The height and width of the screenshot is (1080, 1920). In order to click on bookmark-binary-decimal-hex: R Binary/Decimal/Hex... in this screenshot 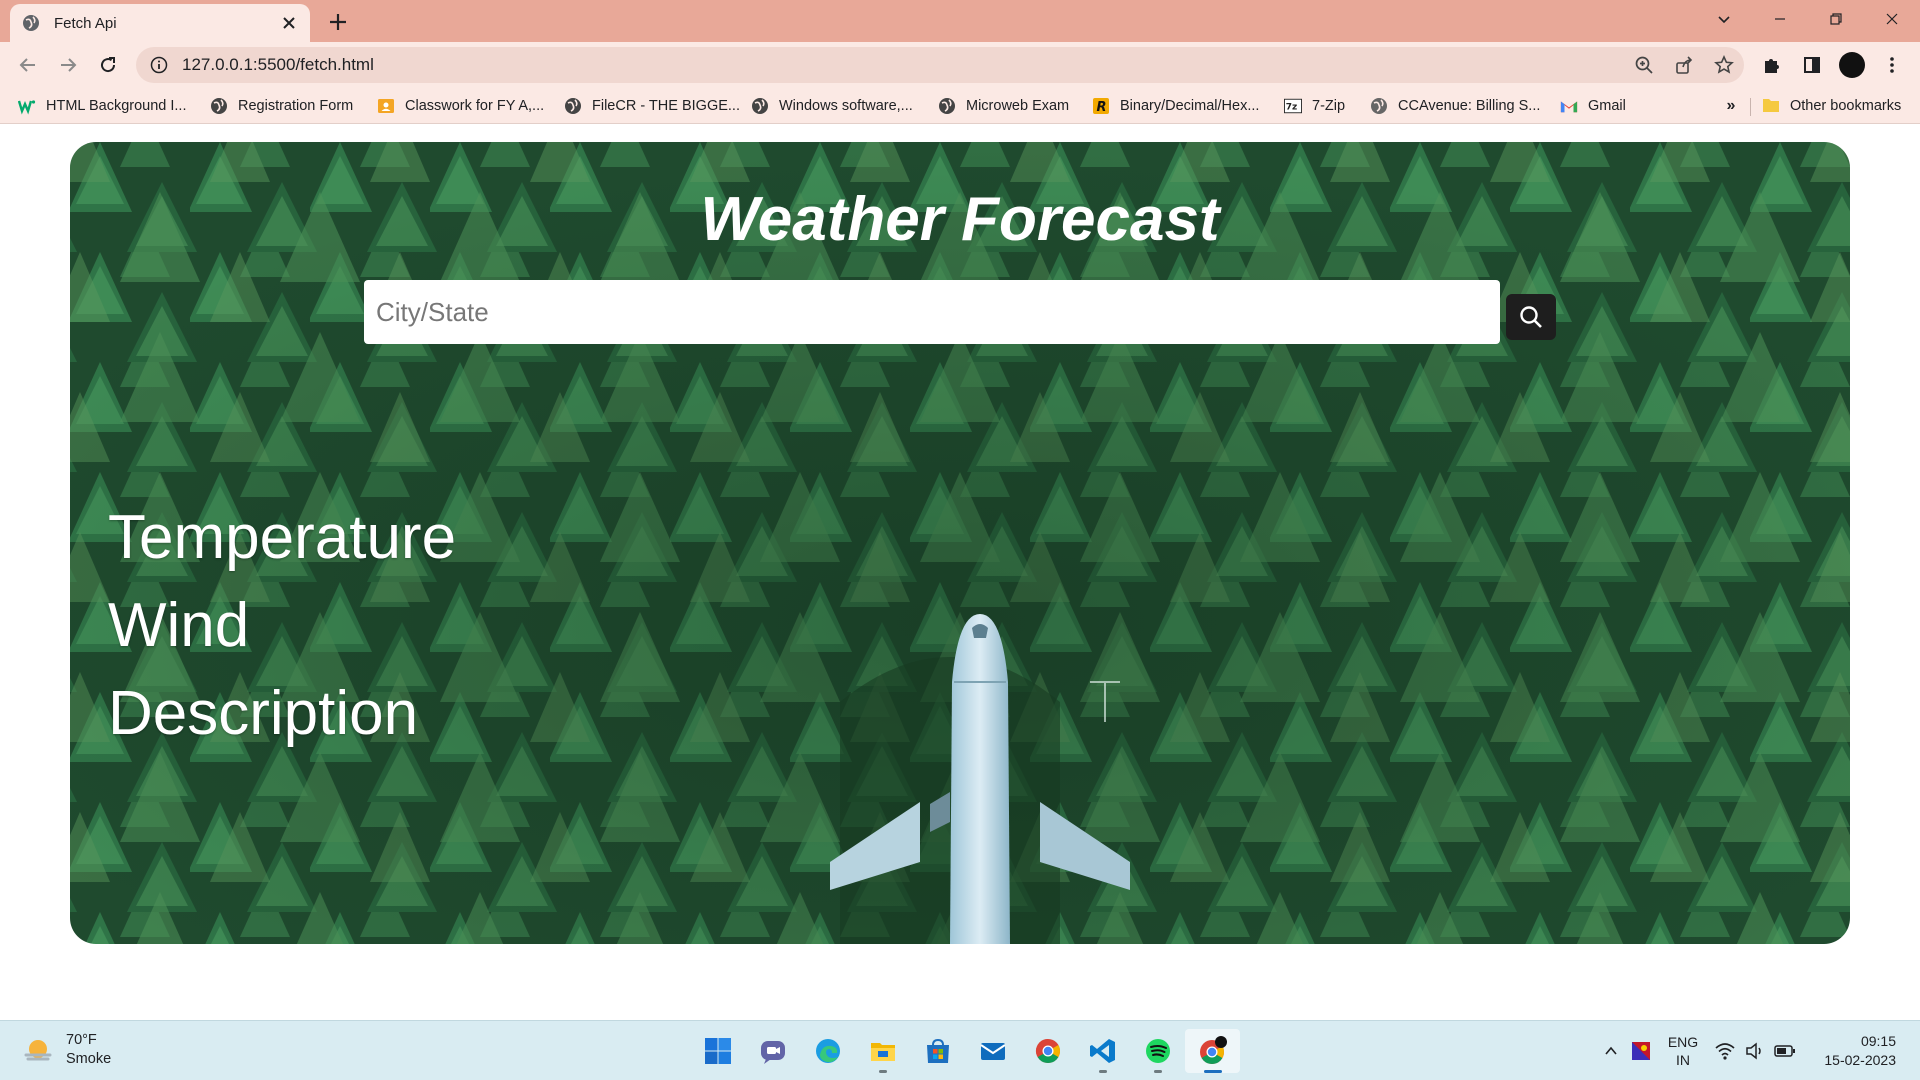, I will do `click(1175, 106)`.